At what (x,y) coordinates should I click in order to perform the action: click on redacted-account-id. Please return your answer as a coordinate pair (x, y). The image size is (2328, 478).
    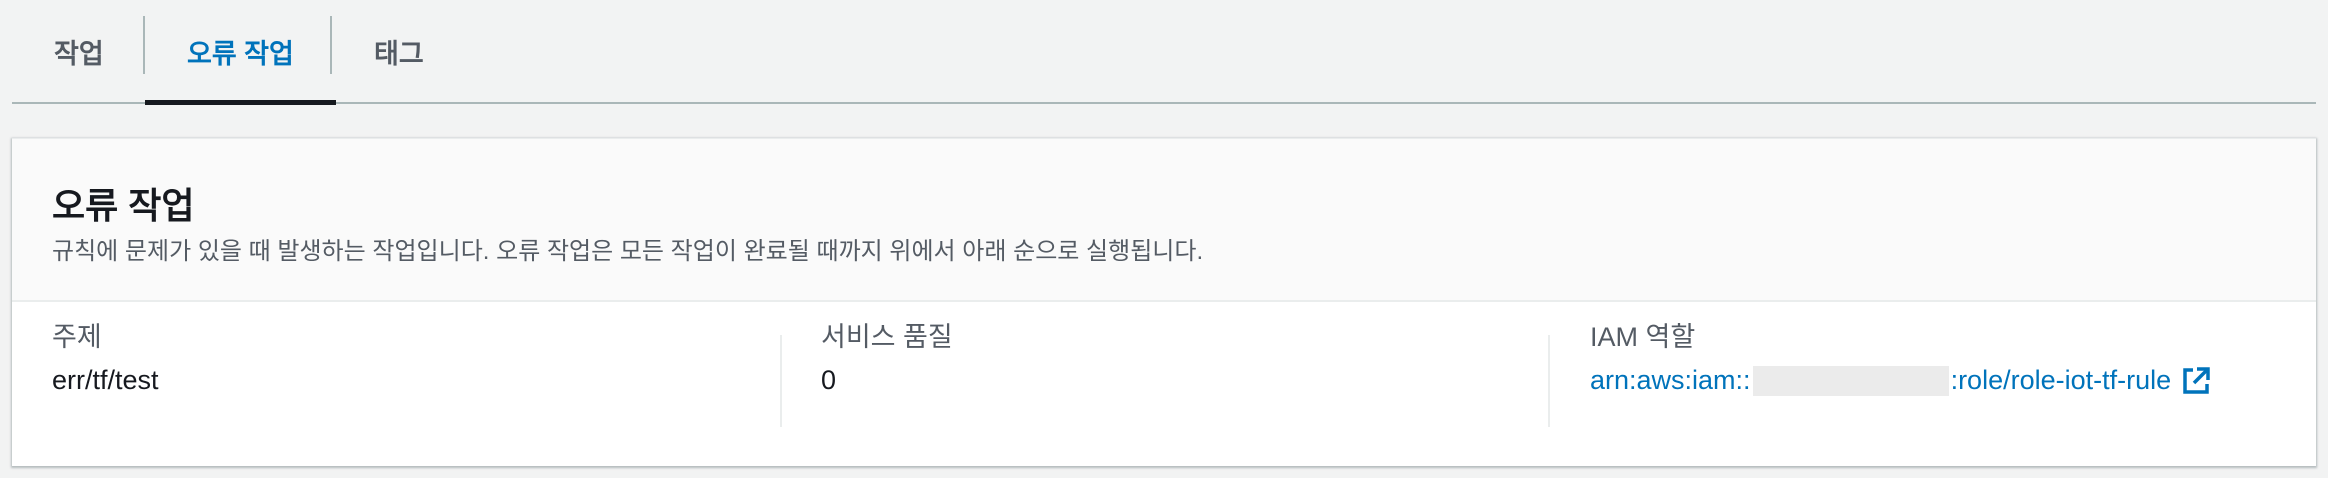
    Looking at the image, I should click on (1850, 380).